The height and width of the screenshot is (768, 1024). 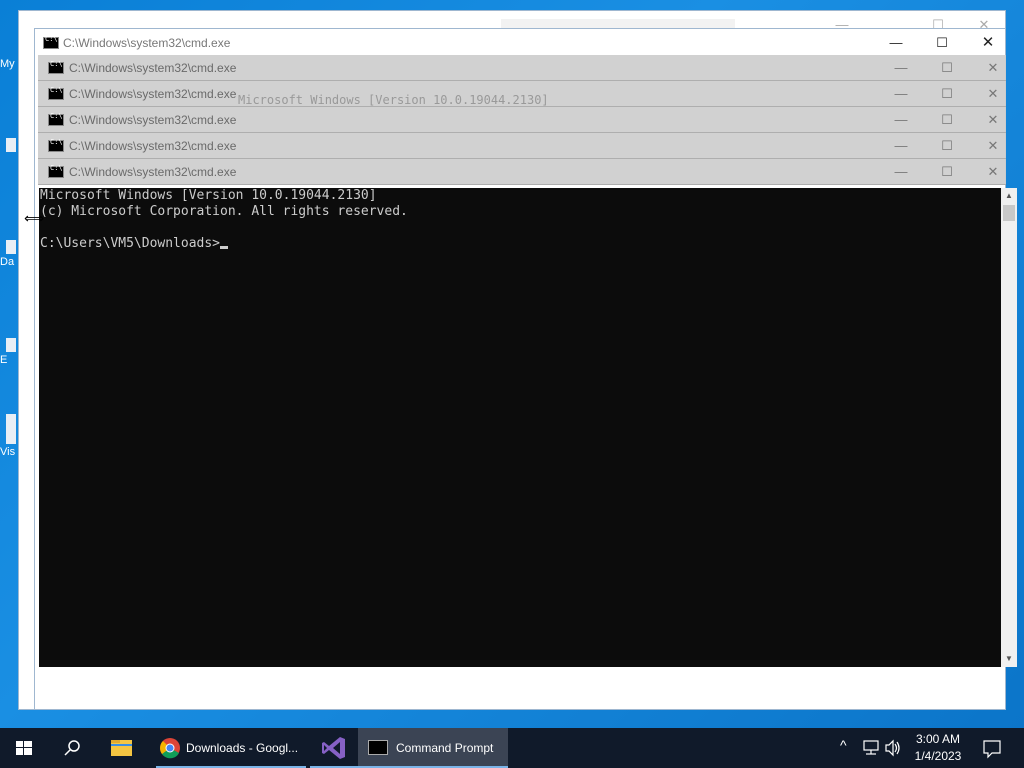 I want to click on scroll-up-arrow: ▲, so click(x=1009, y=196).